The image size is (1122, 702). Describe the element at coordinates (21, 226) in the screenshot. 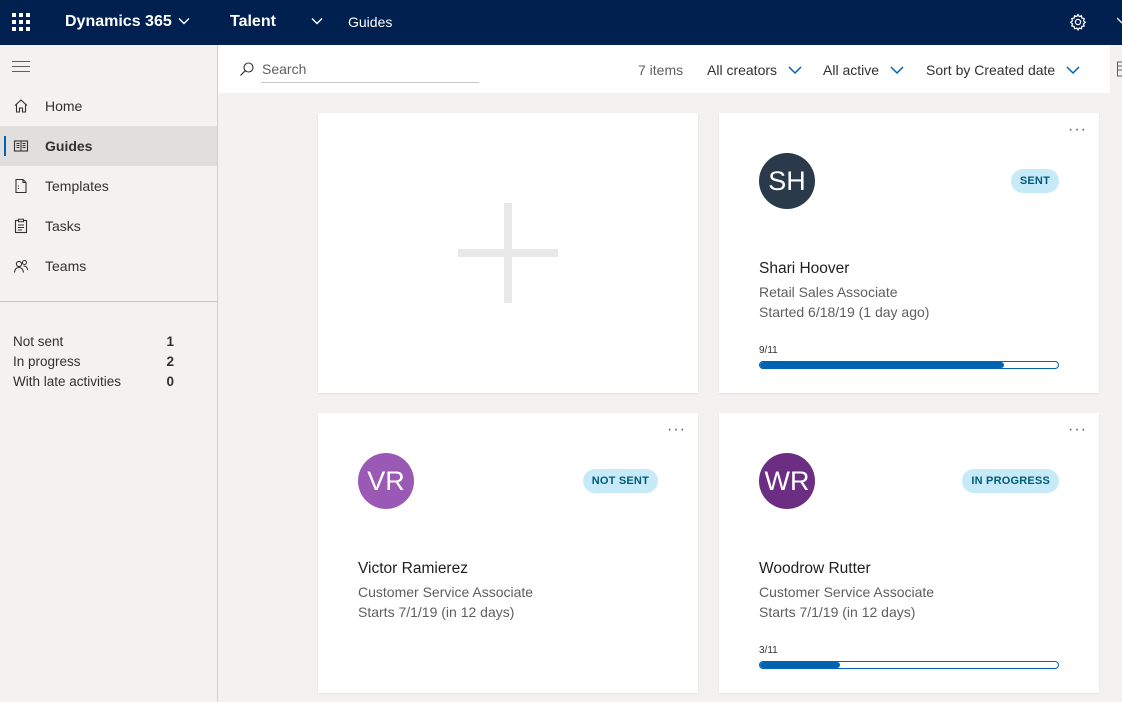

I see `tasks-icon` at that location.